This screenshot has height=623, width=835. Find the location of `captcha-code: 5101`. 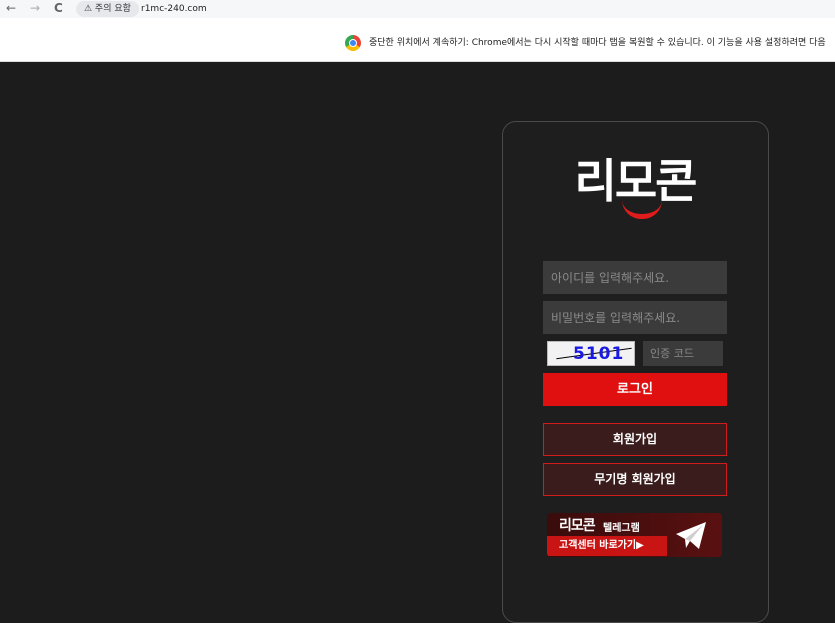

captcha-code: 5101 is located at coordinates (599, 354).